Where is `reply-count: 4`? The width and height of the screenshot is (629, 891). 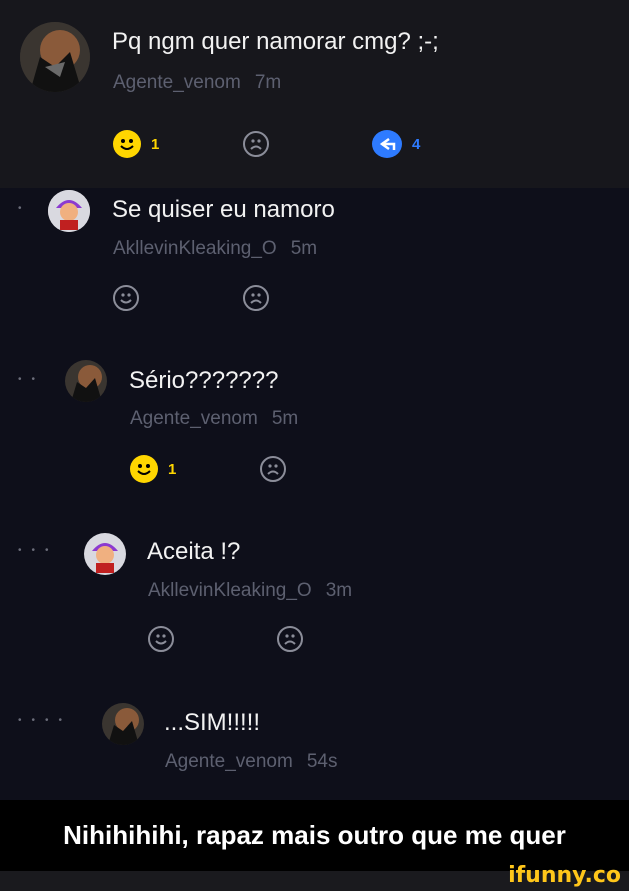 reply-count: 4 is located at coordinates (416, 144).